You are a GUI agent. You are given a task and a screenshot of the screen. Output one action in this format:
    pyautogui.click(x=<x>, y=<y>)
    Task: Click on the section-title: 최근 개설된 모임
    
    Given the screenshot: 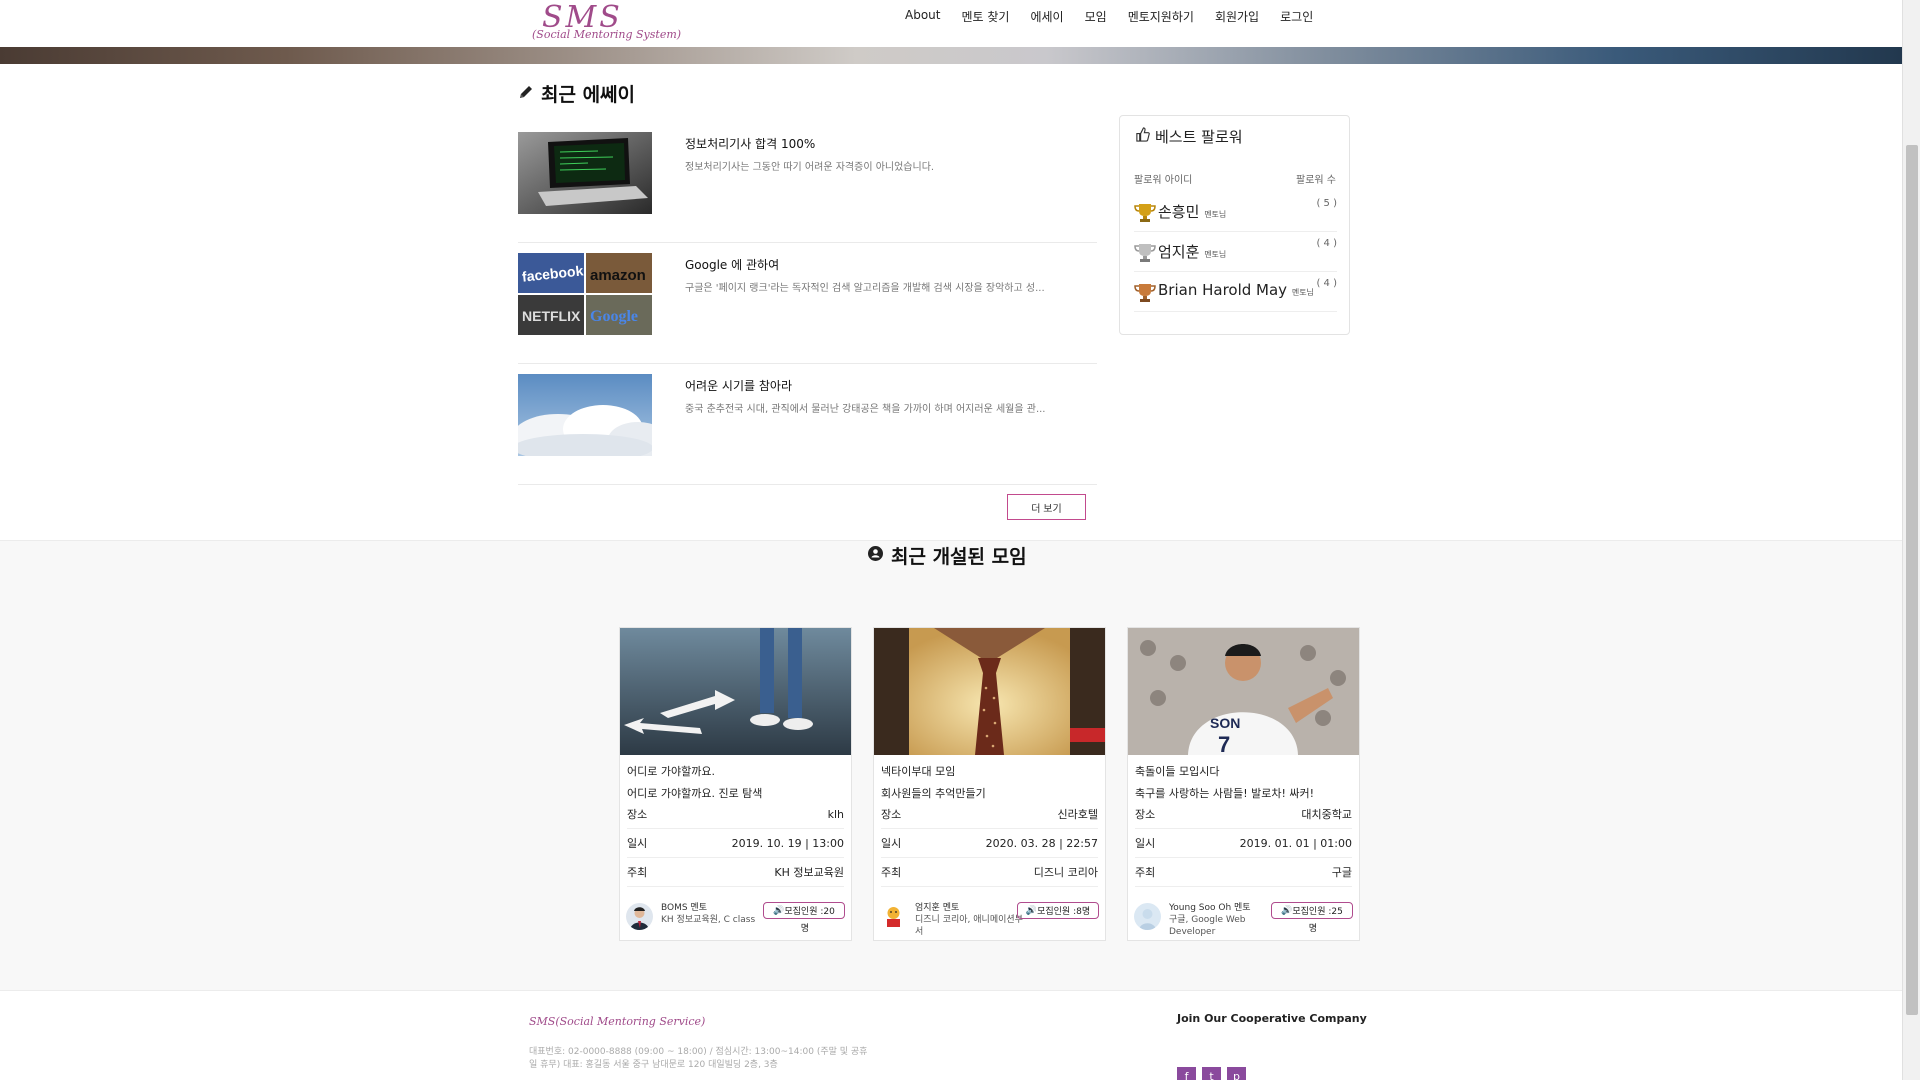 What is the action you would take?
    pyautogui.click(x=959, y=557)
    